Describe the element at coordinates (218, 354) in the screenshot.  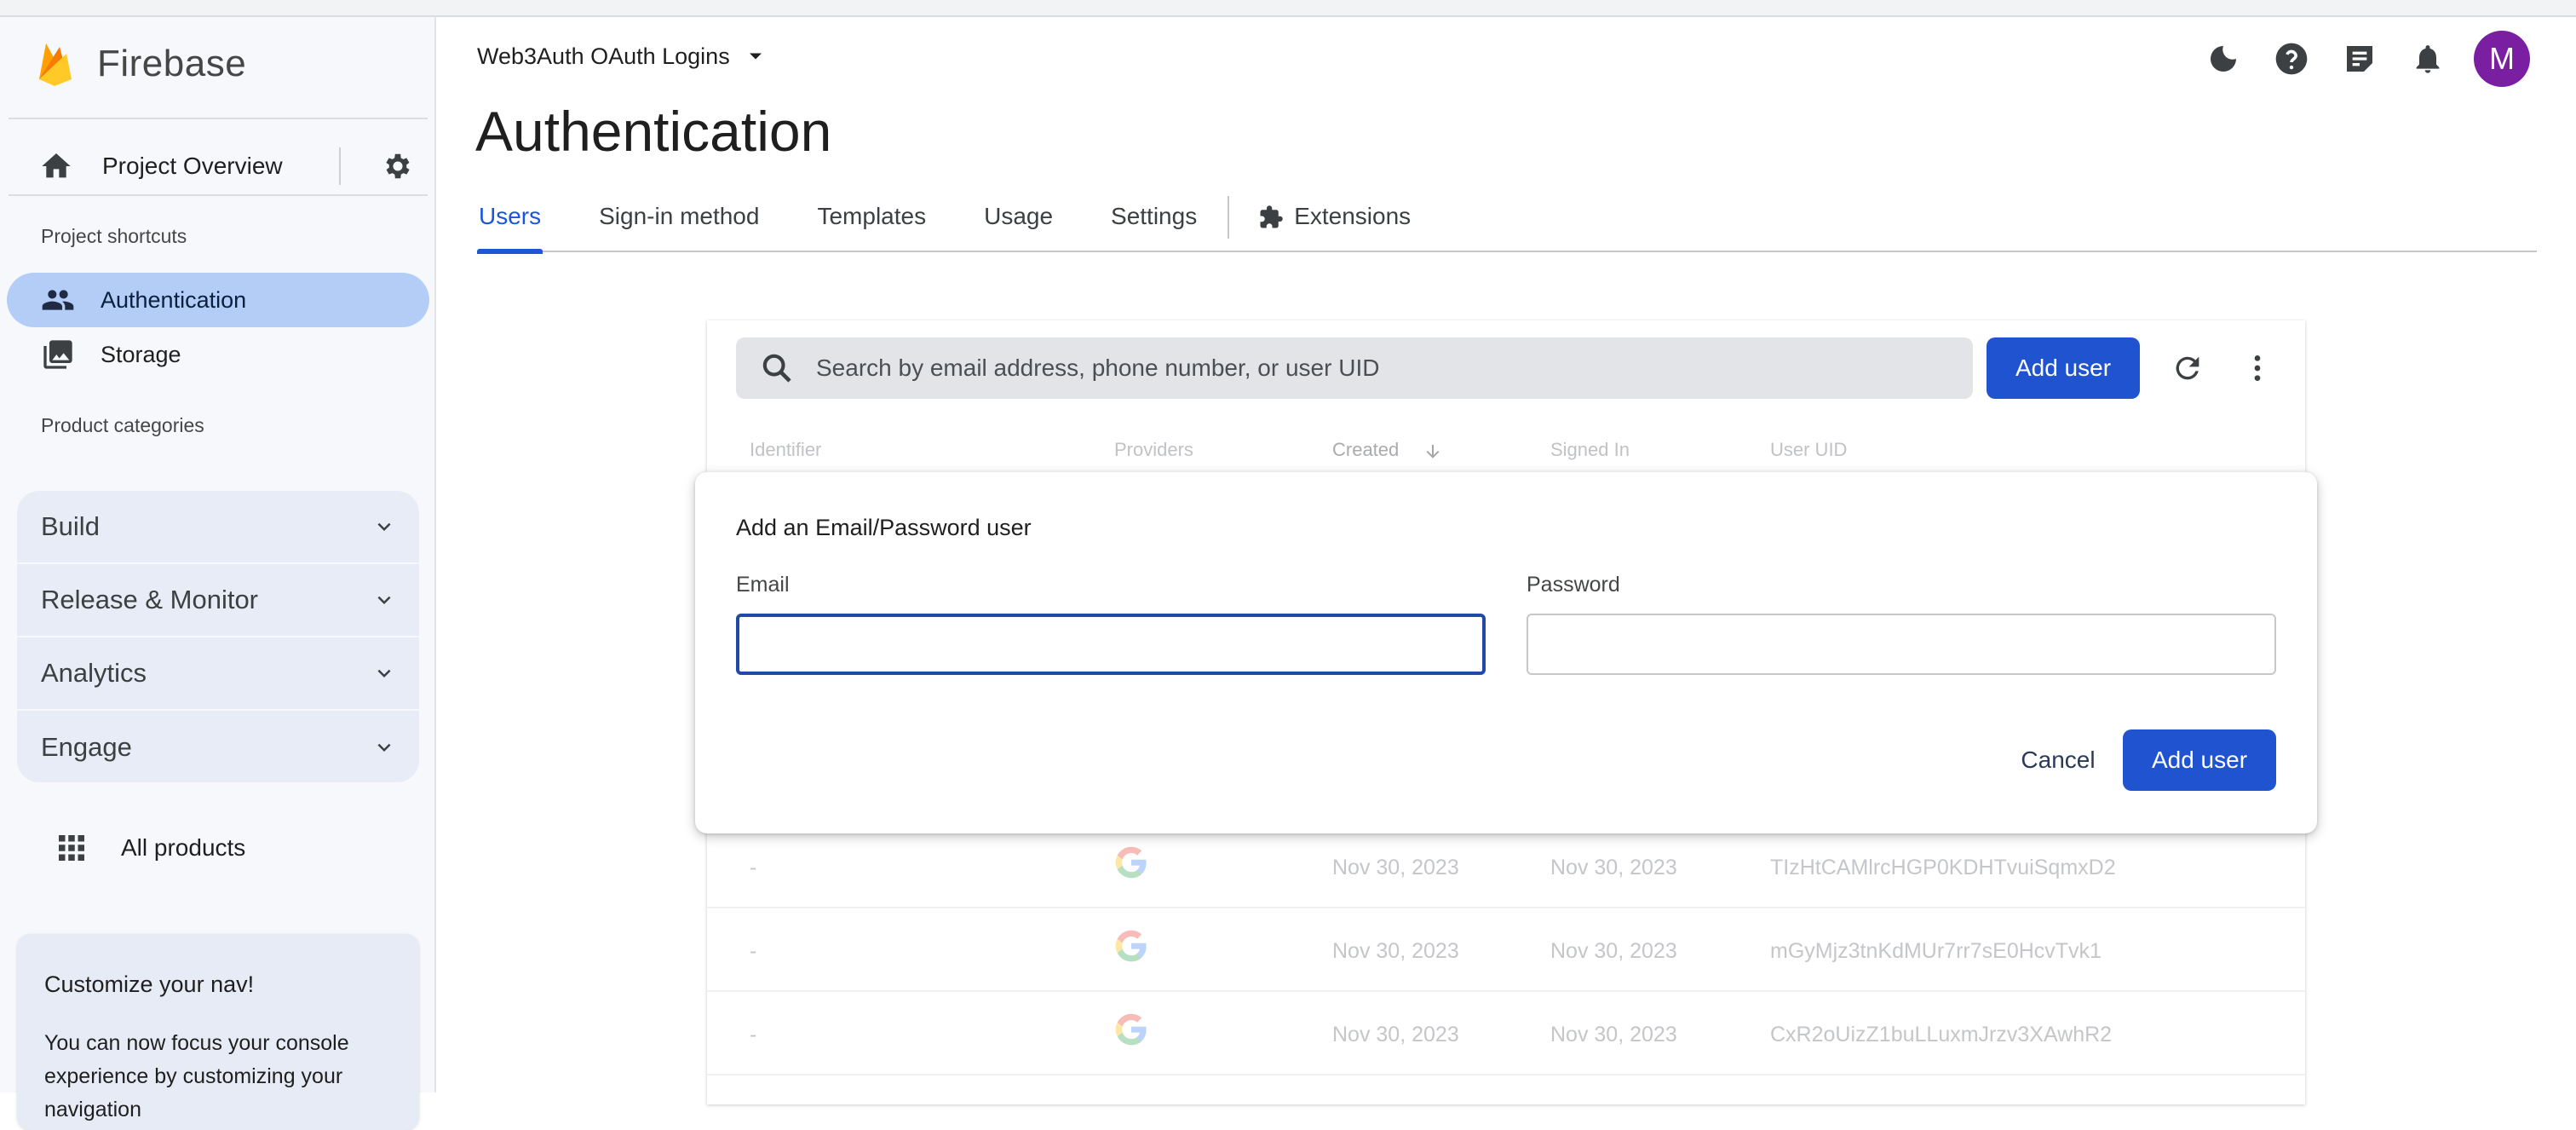
I see `sidebar-item-storage: Storage` at that location.